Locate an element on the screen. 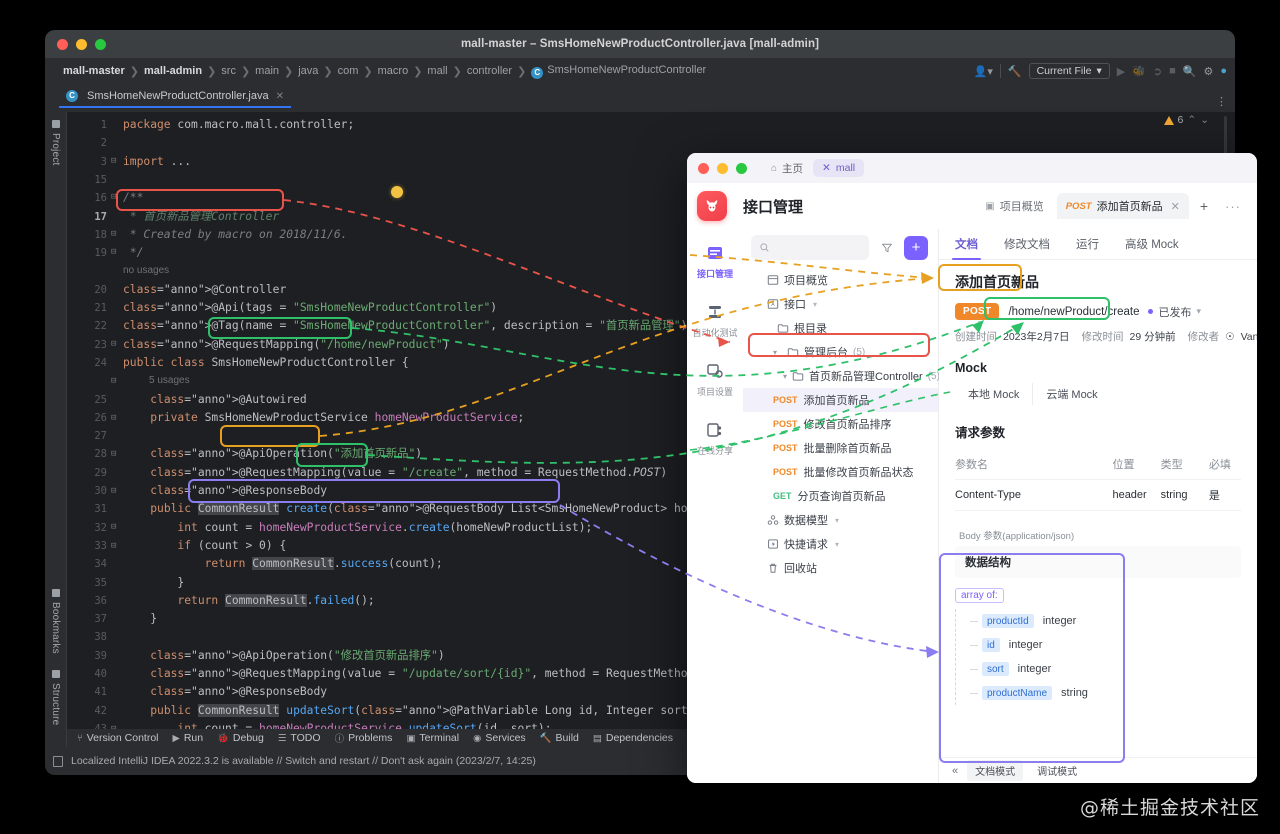 The height and width of the screenshot is (834, 1280). mode-debug-button: 调试模式 is located at coordinates (1057, 770).